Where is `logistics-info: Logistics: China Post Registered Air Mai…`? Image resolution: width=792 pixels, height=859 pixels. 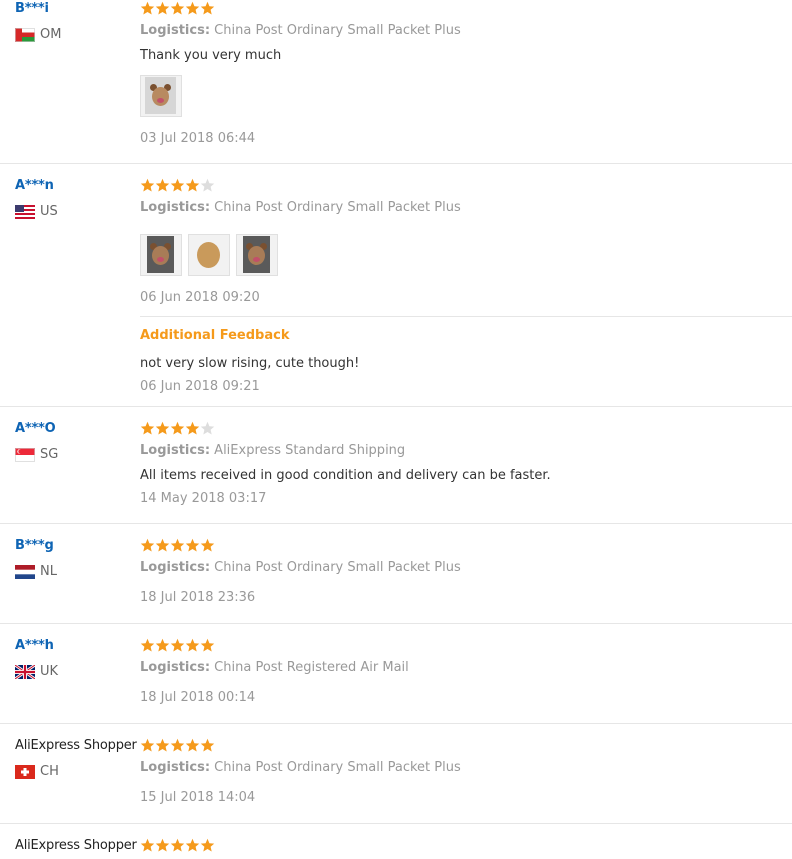 logistics-info: Logistics: China Post Registered Air Mai… is located at coordinates (274, 667).